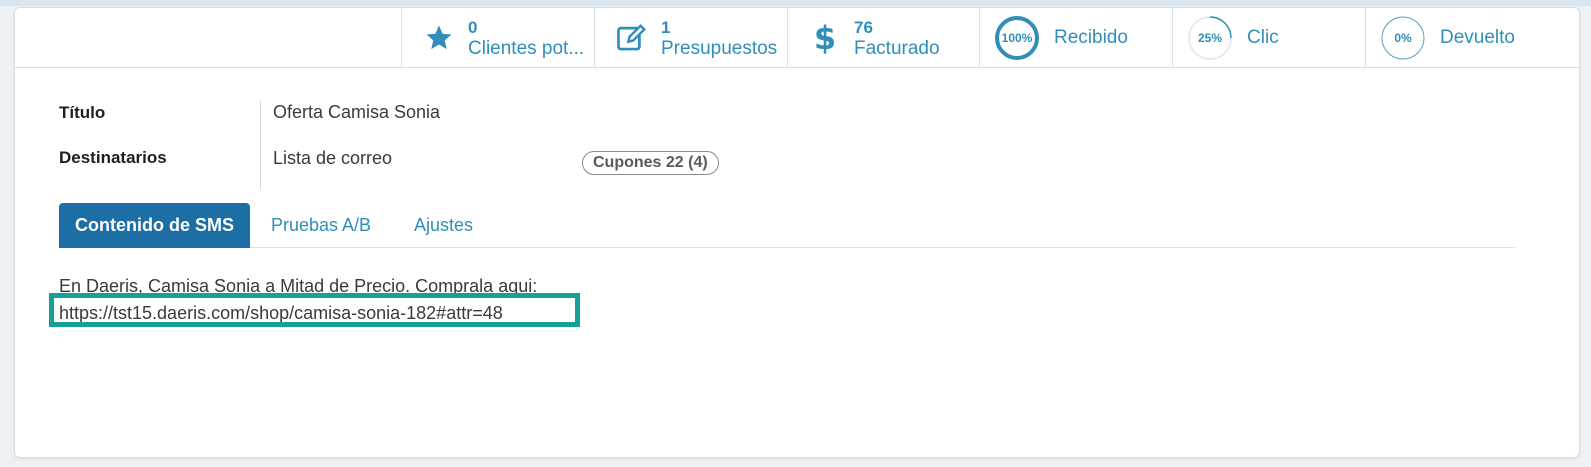 This screenshot has height=467, width=1591. I want to click on tab-sms-content: Contenido de SMS, so click(154, 225).